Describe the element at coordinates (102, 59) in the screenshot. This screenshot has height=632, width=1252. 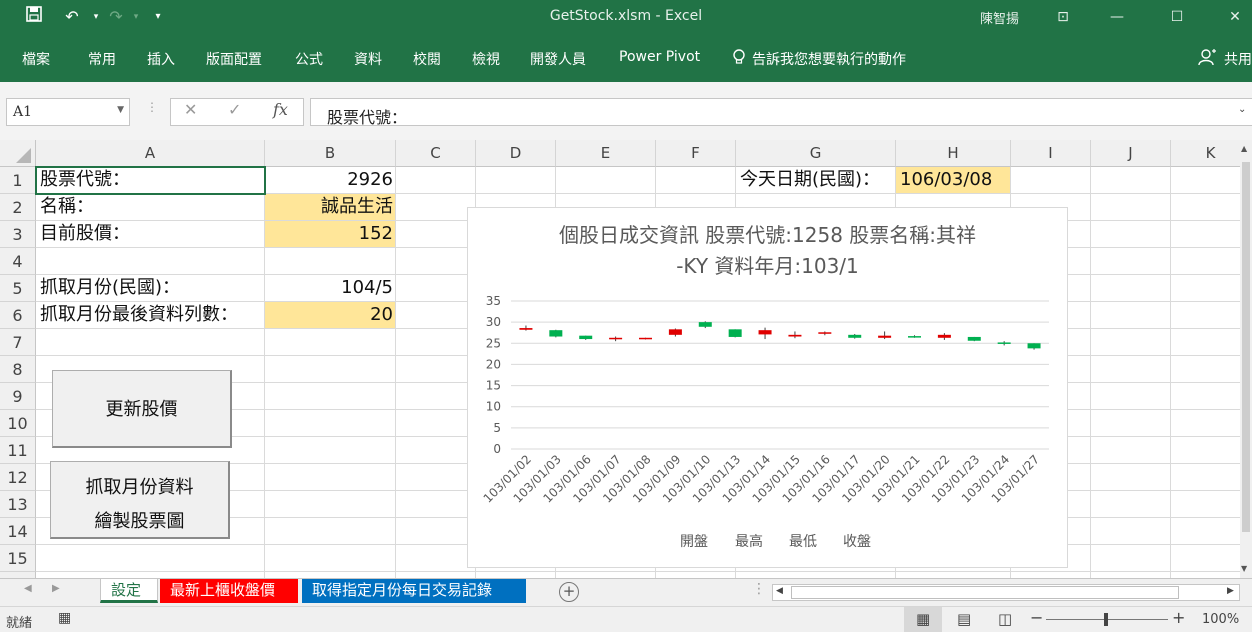
I see `tab-home: 常用` at that location.